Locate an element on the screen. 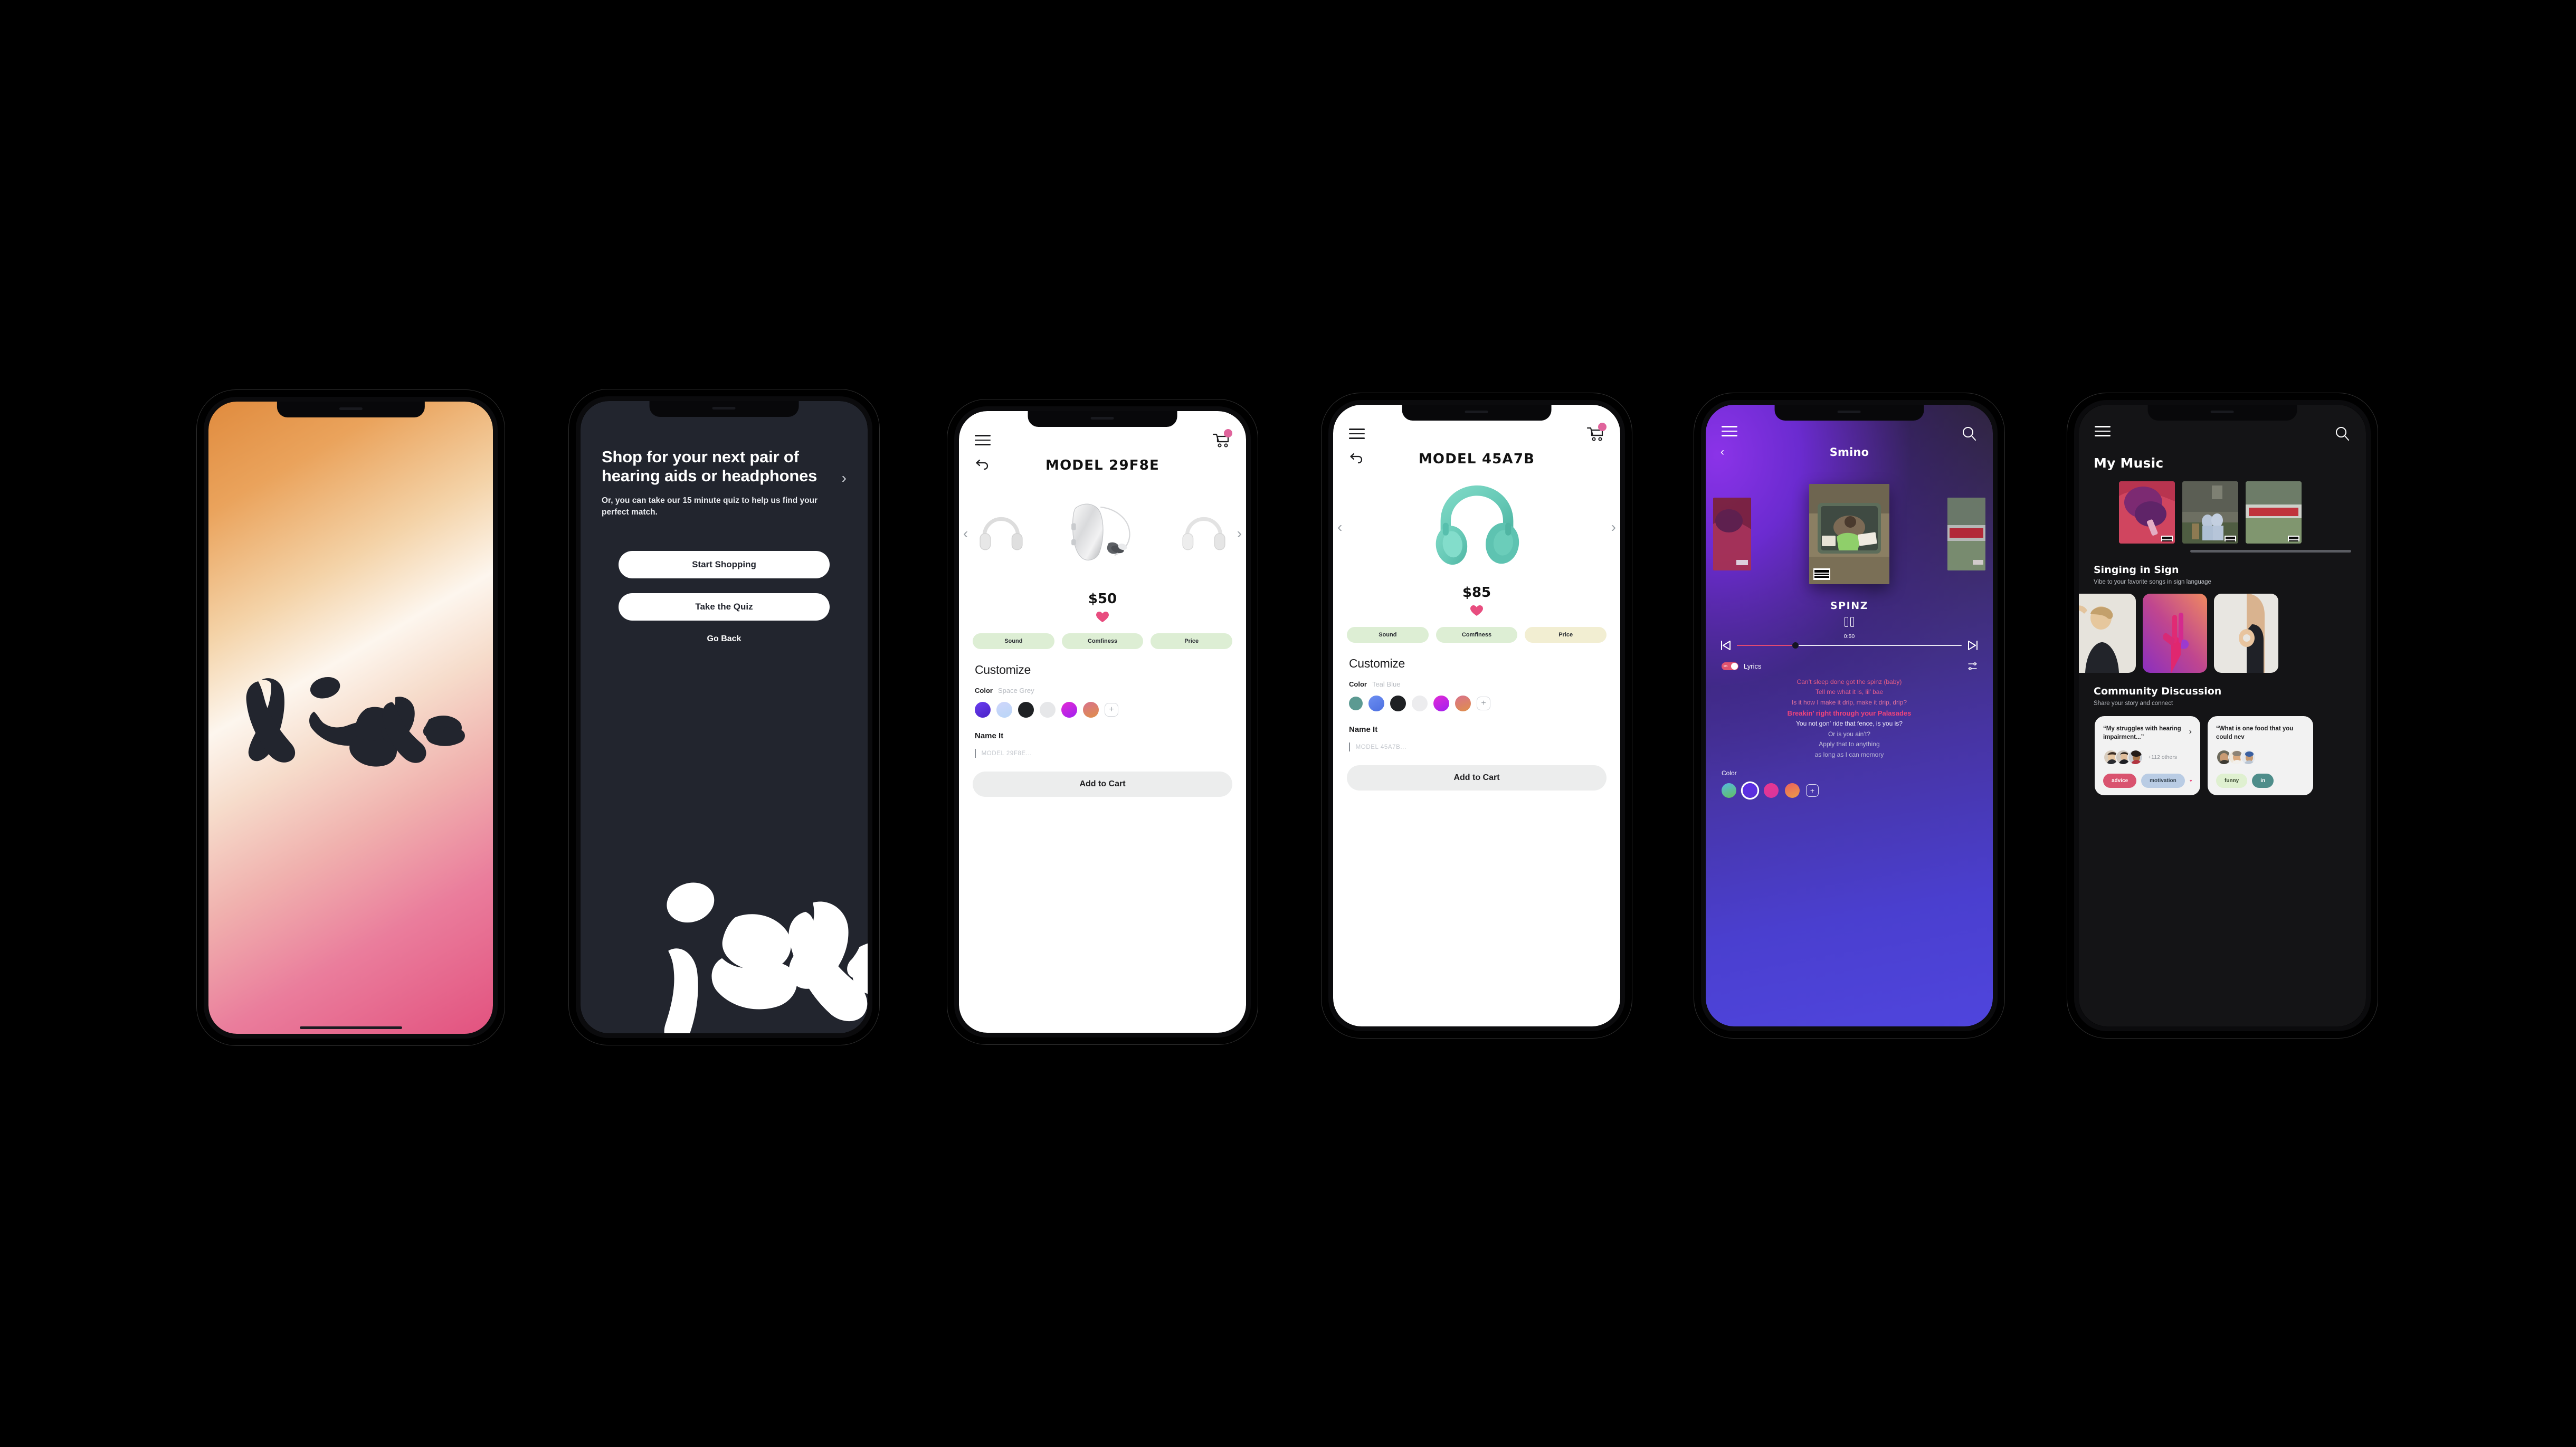 The image size is (2576, 1447). skip-forward-icon is located at coordinates (1972, 645).